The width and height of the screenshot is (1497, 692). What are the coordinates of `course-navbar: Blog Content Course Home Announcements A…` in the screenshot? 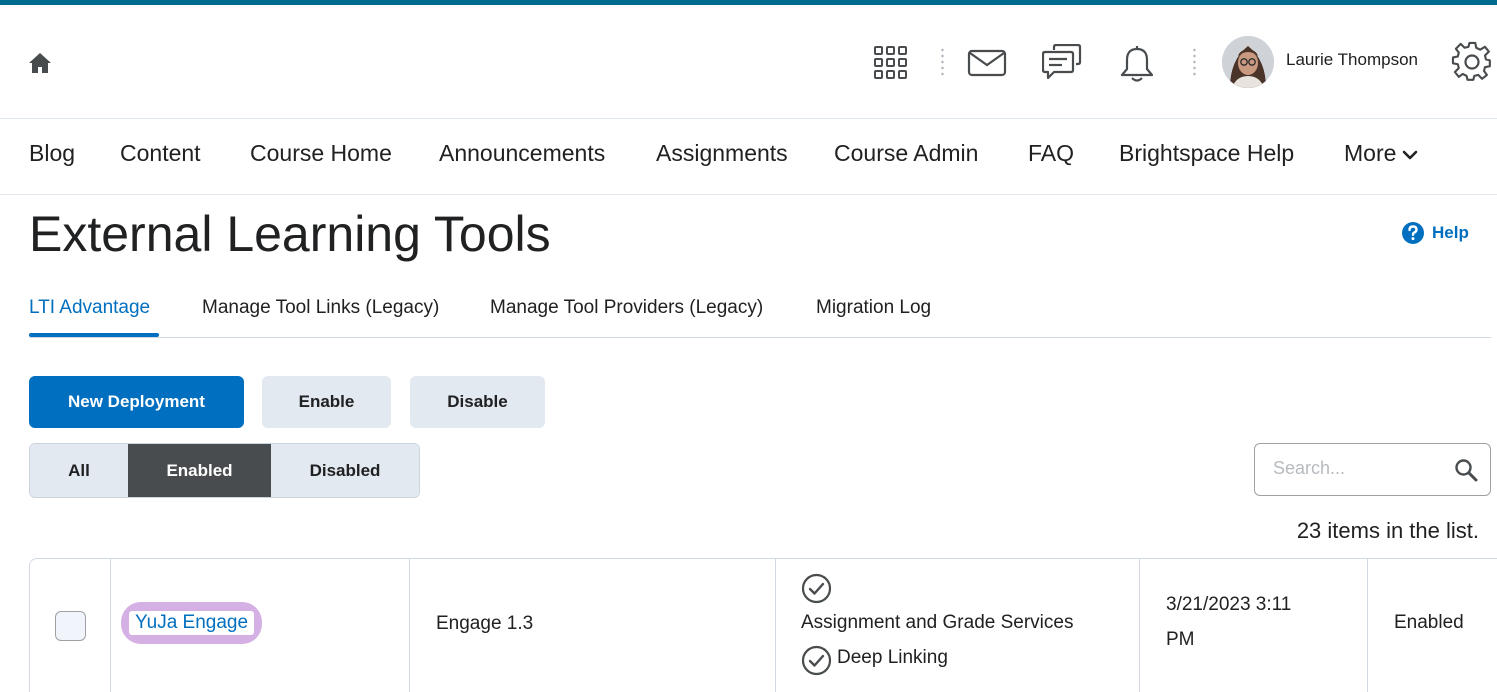 It's located at (748, 157).